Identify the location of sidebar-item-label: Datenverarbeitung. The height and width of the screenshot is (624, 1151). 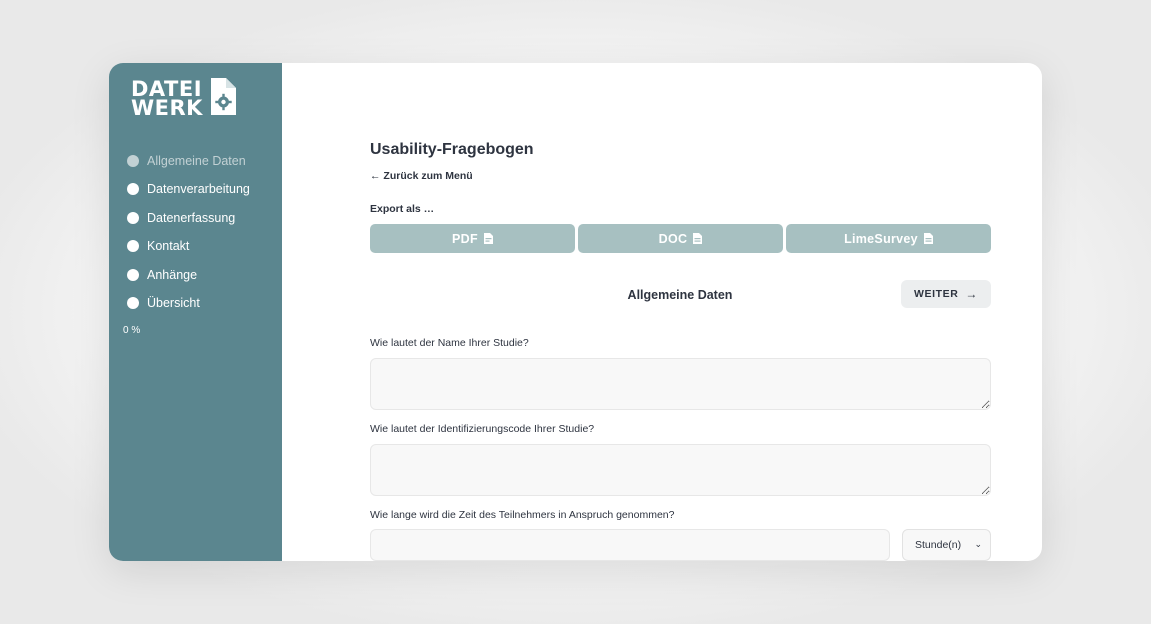
(198, 189).